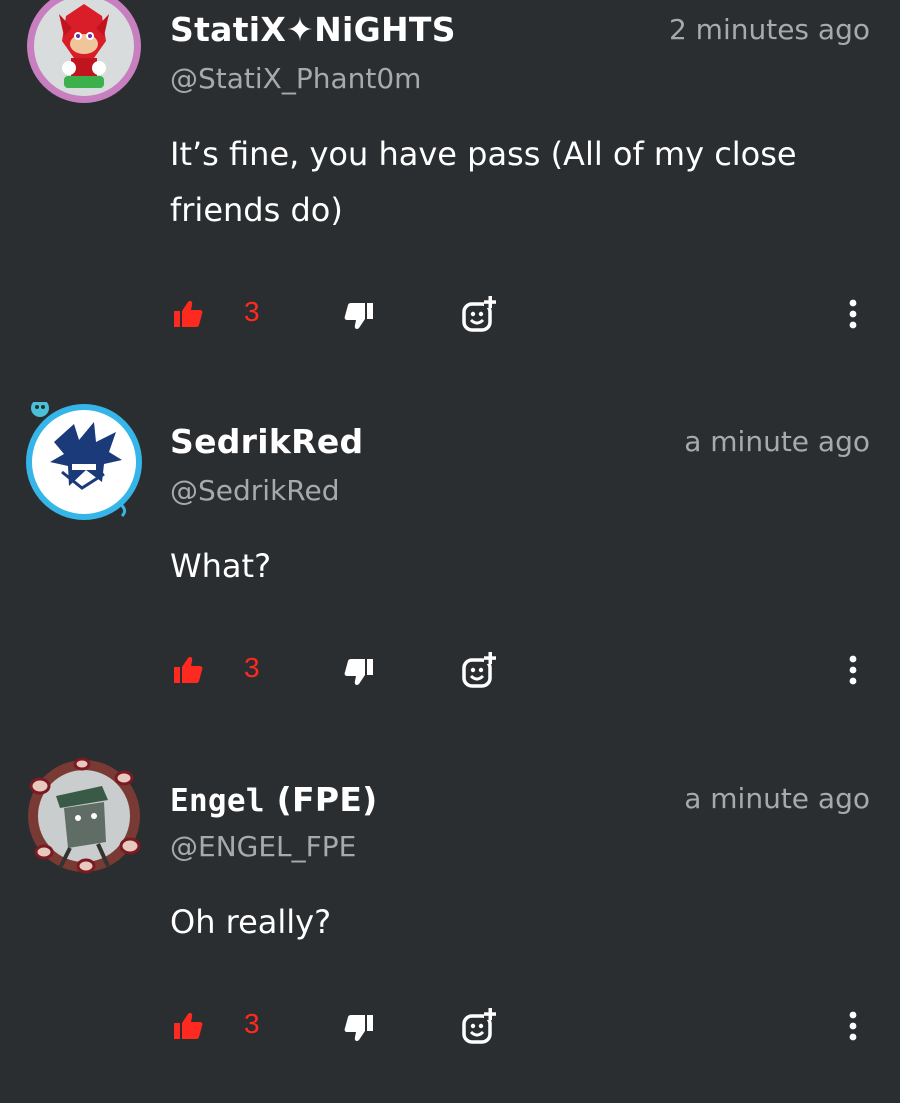 The width and height of the screenshot is (900, 1103). Describe the element at coordinates (221, 566) in the screenshot. I see `comment-text: What?` at that location.